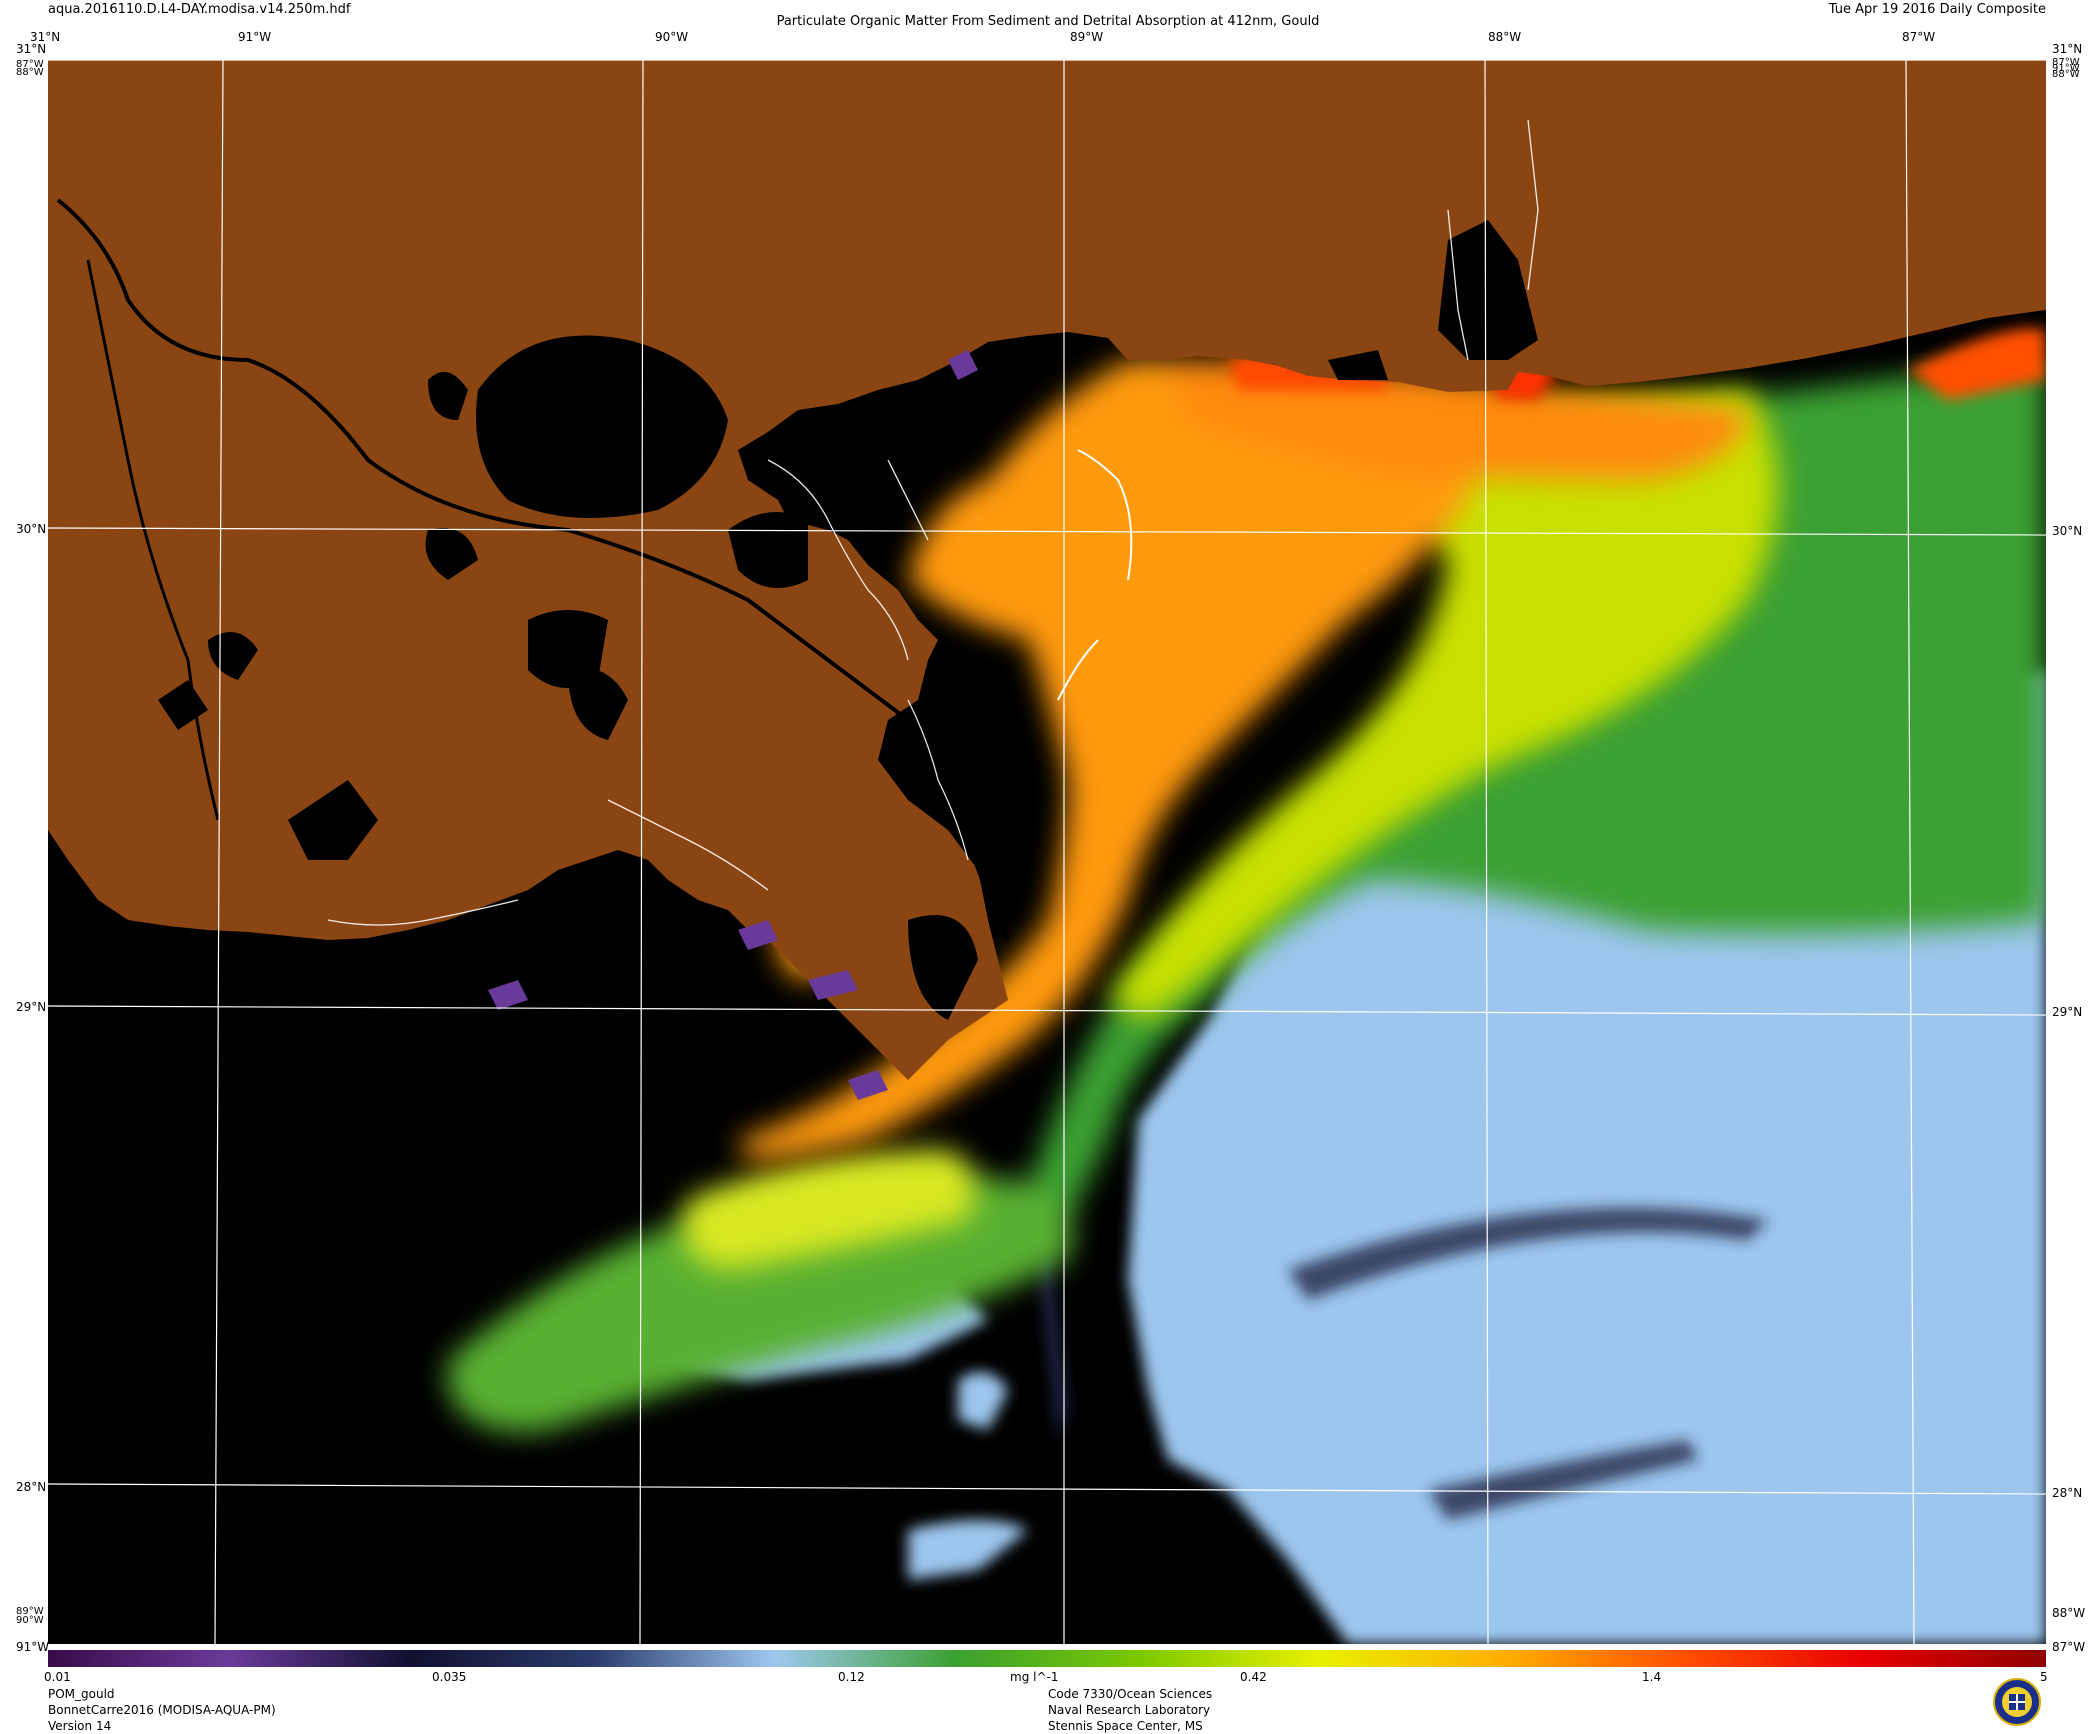 The width and height of the screenshot is (2096, 1734). I want to click on colorbar-tick: 0.12, so click(851, 1677).